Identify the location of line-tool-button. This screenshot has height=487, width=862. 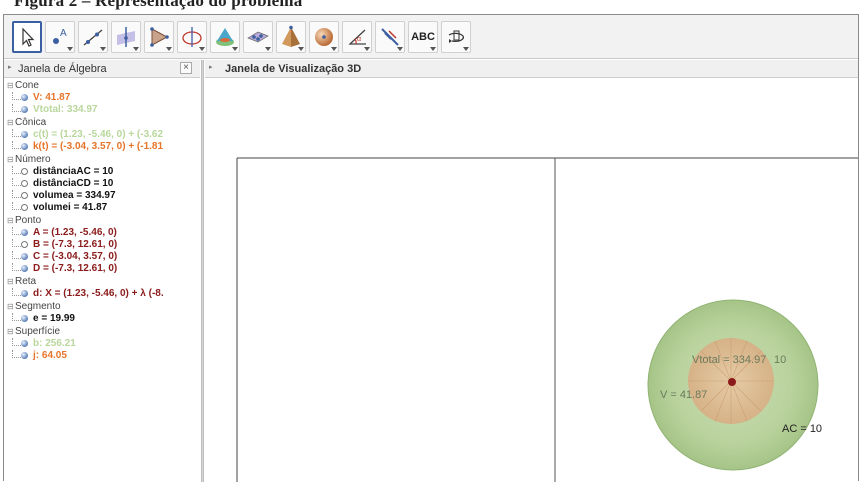
(93, 37).